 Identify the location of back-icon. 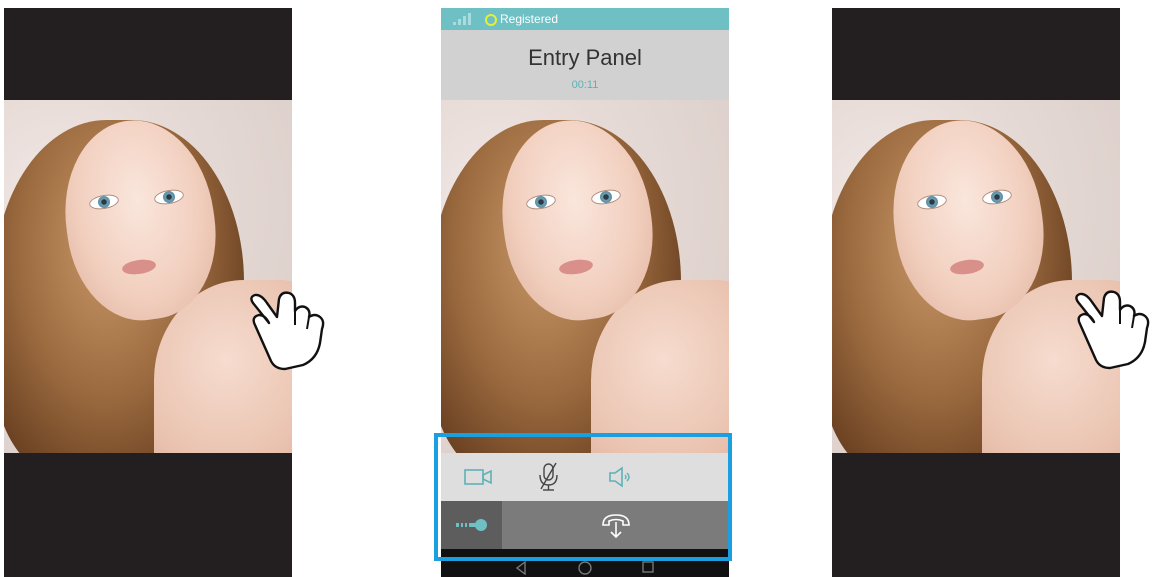
(521, 568).